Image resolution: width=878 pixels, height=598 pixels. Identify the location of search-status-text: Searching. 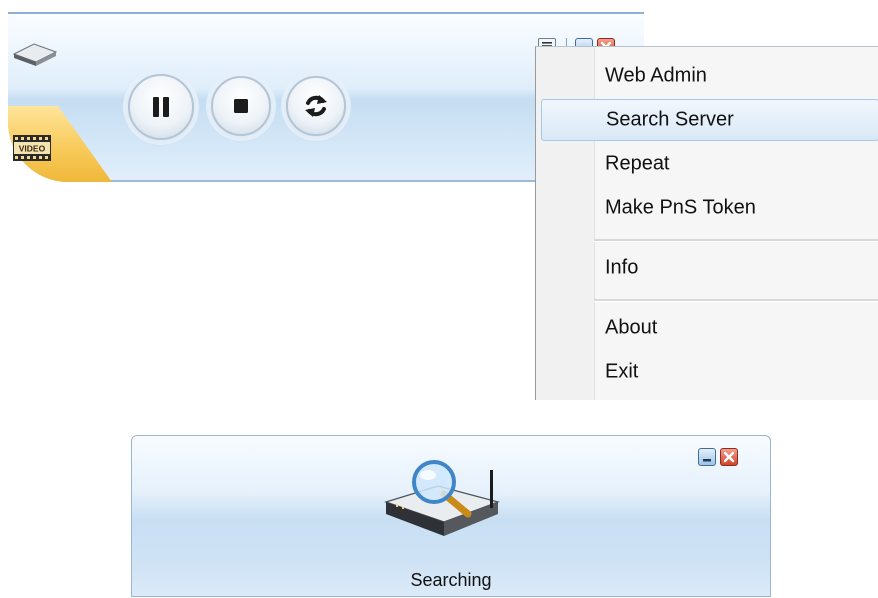
(451, 580).